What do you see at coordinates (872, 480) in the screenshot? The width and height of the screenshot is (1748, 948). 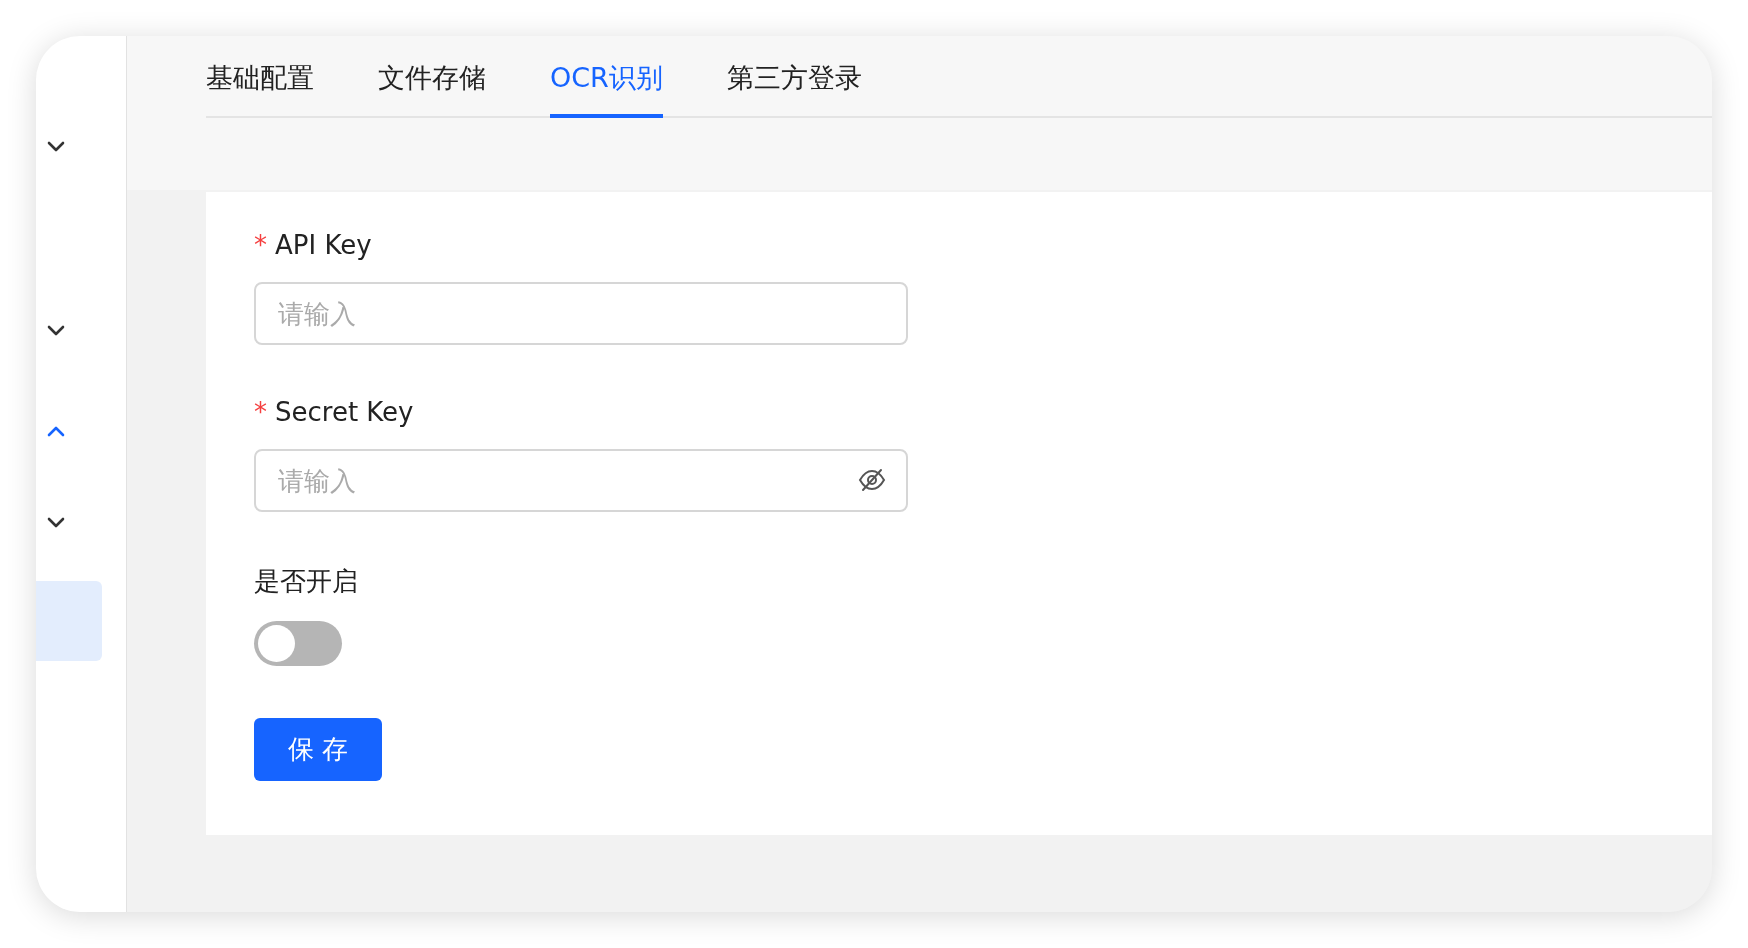 I see `eye-slash-icon` at bounding box center [872, 480].